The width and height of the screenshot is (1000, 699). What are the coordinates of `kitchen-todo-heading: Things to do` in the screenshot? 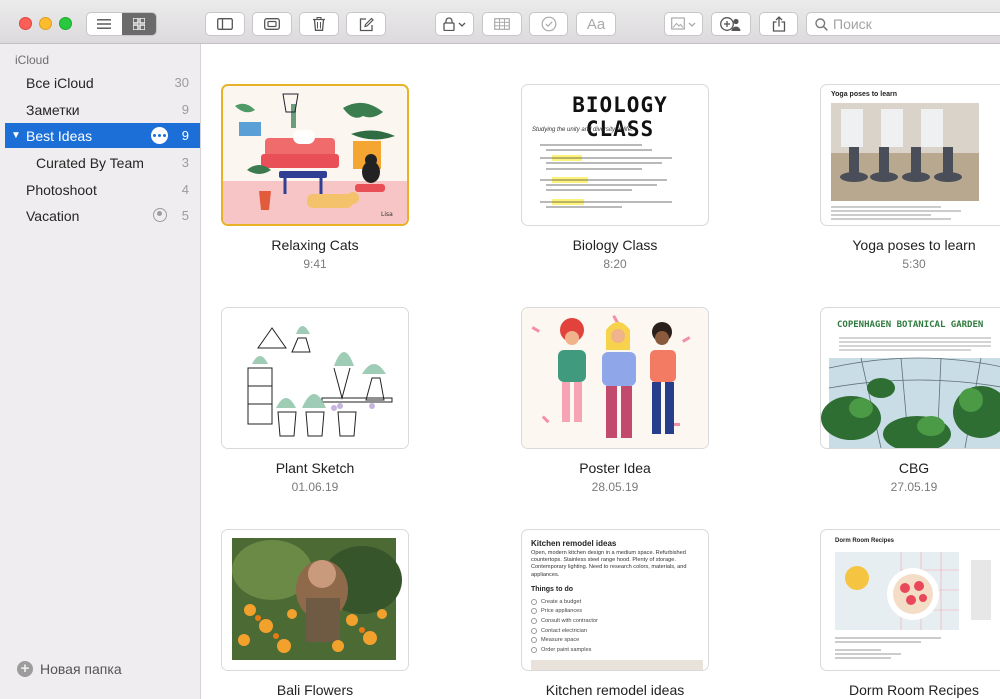 It's located at (552, 589).